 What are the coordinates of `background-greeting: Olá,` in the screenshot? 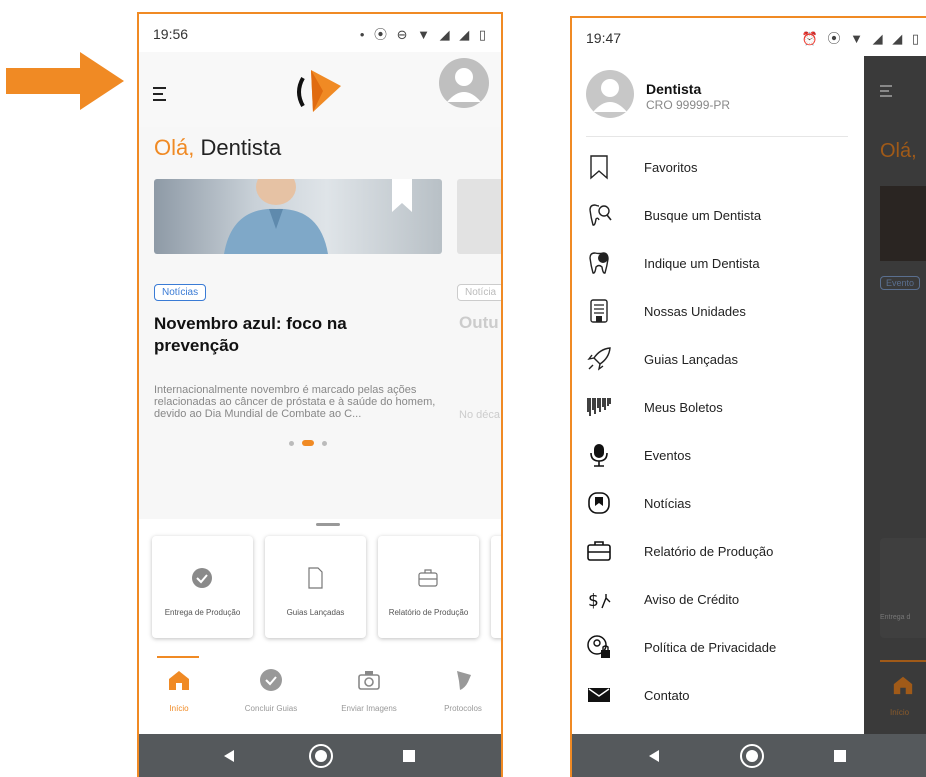 It's located at (898, 151).